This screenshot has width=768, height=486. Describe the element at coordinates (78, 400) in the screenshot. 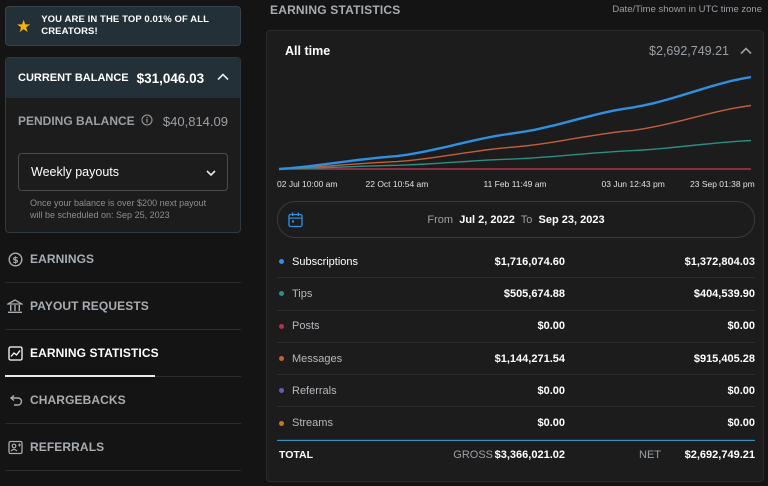

I see `sidebar-item-label: CHARGEBACKS` at that location.